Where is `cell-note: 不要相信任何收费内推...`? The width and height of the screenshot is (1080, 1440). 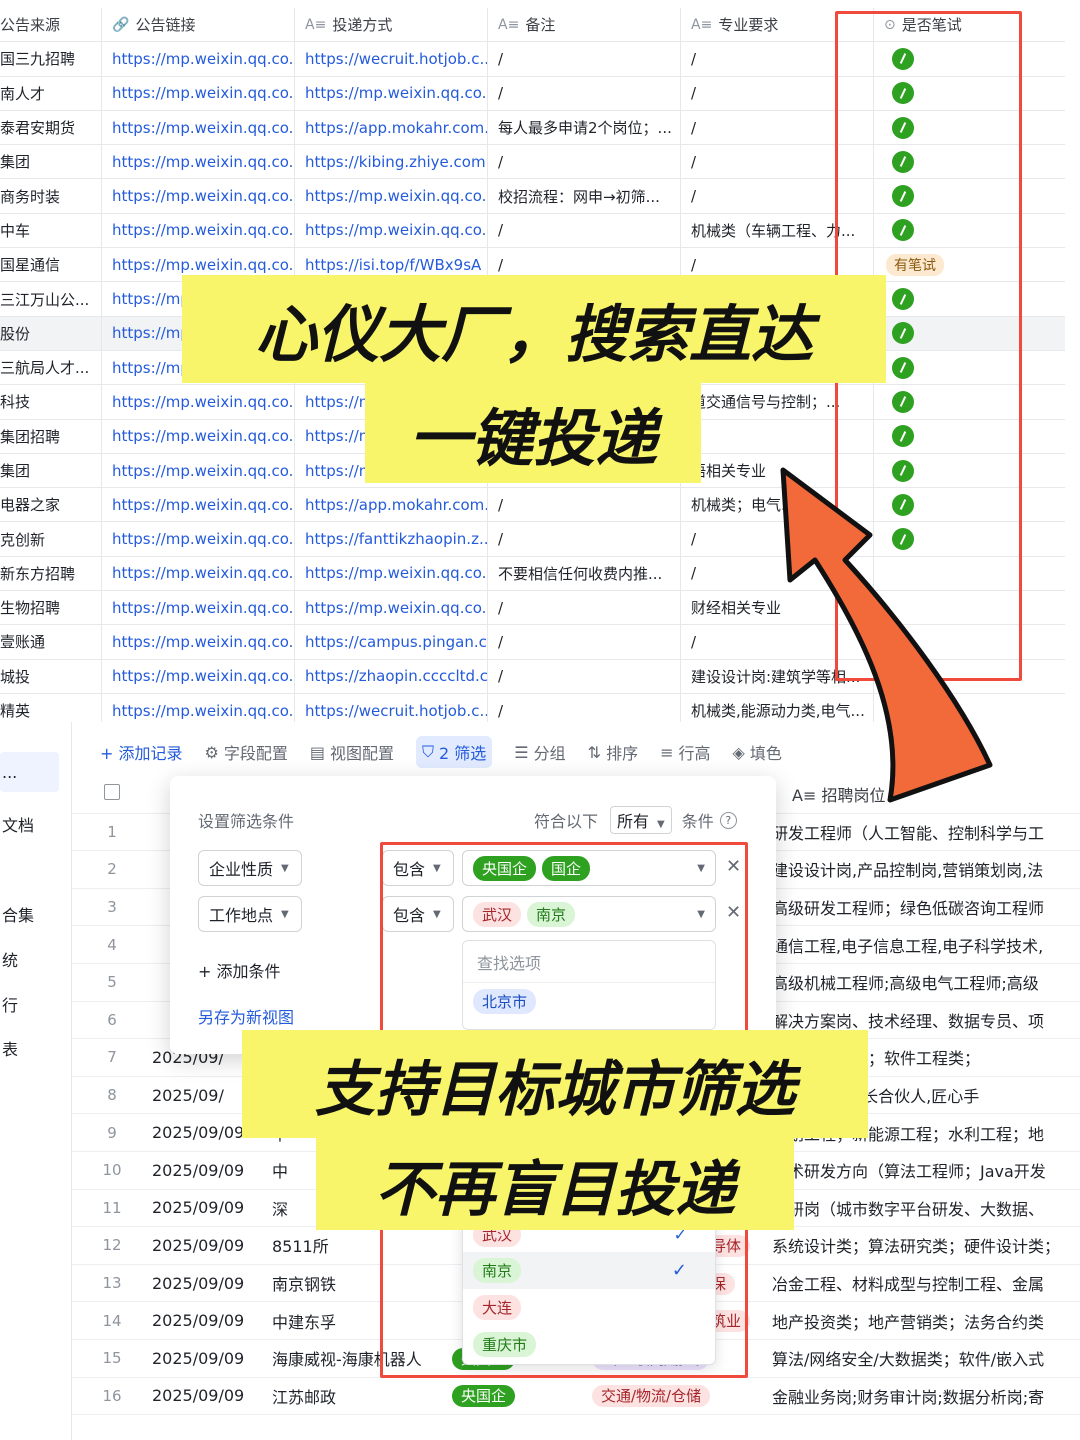
cell-note: 不要相信任何收费内推... is located at coordinates (584, 573).